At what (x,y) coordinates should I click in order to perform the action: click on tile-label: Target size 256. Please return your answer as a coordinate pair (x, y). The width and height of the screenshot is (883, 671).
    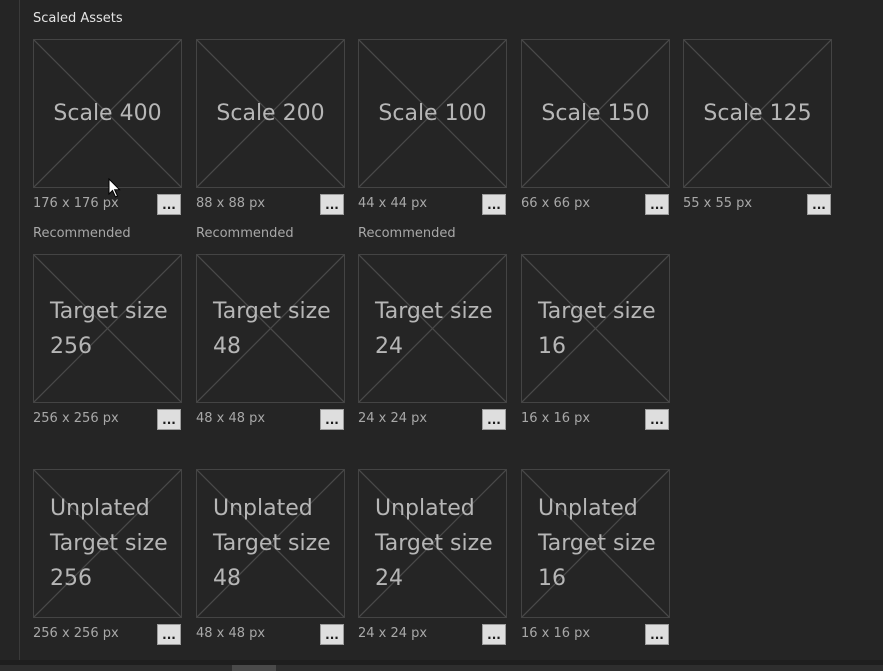
    Looking at the image, I should click on (113, 328).